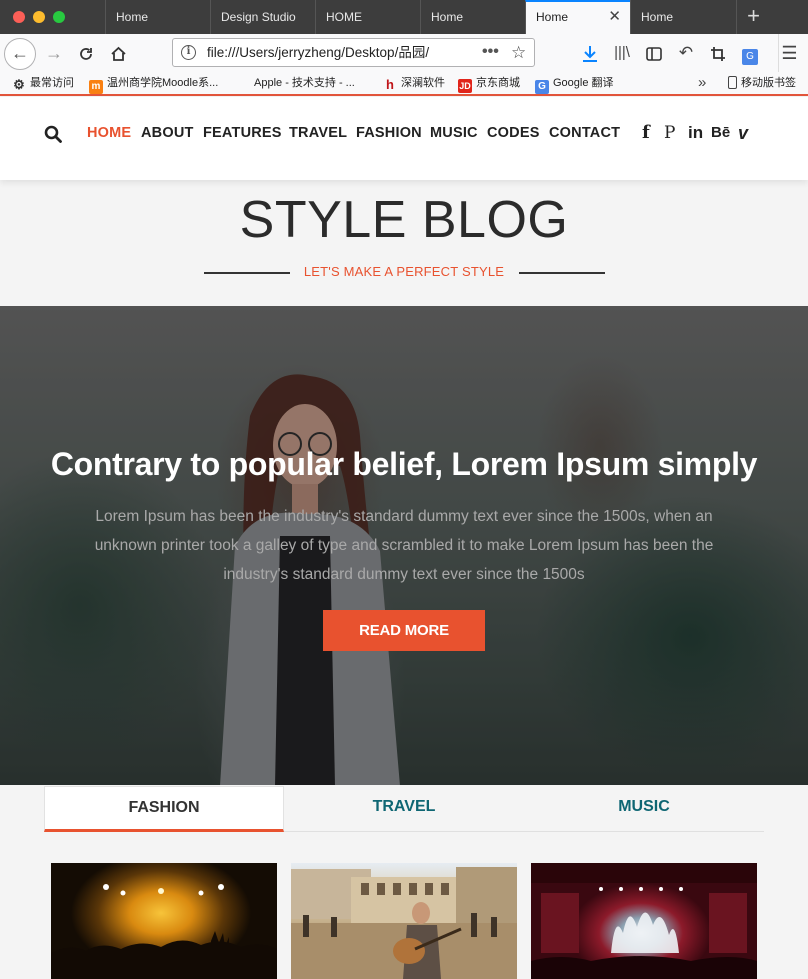  I want to click on browser-tab: HOME, so click(367, 17).